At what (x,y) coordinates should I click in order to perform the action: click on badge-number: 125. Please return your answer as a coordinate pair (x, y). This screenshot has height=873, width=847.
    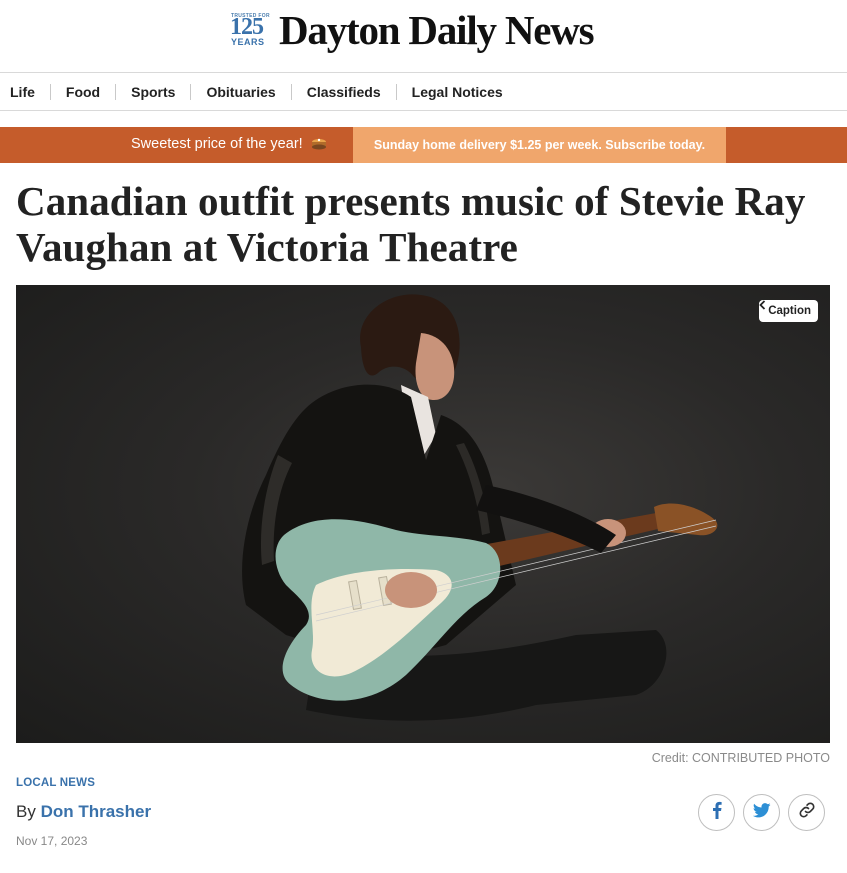
    Looking at the image, I should click on (247, 27).